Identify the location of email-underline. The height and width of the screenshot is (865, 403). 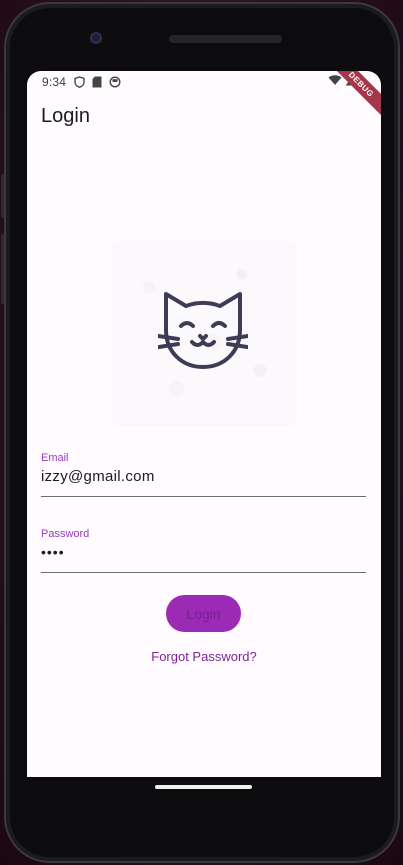
(203, 496).